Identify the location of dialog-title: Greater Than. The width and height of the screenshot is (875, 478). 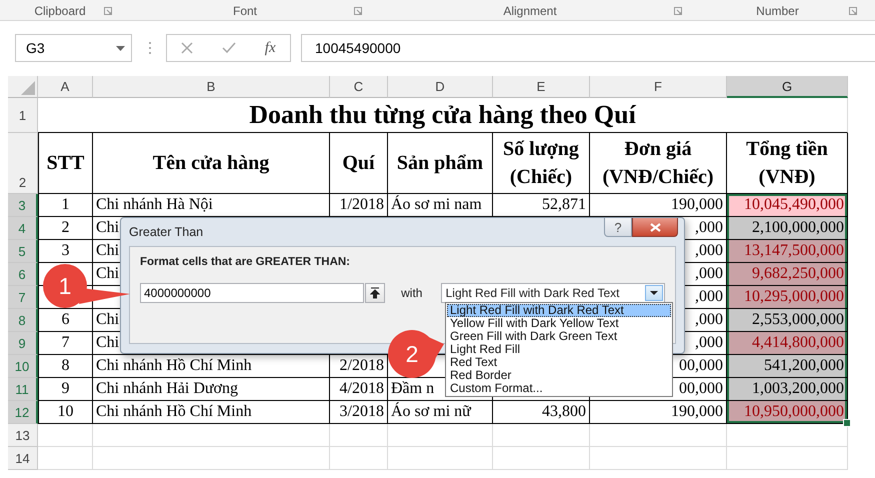
(166, 232).